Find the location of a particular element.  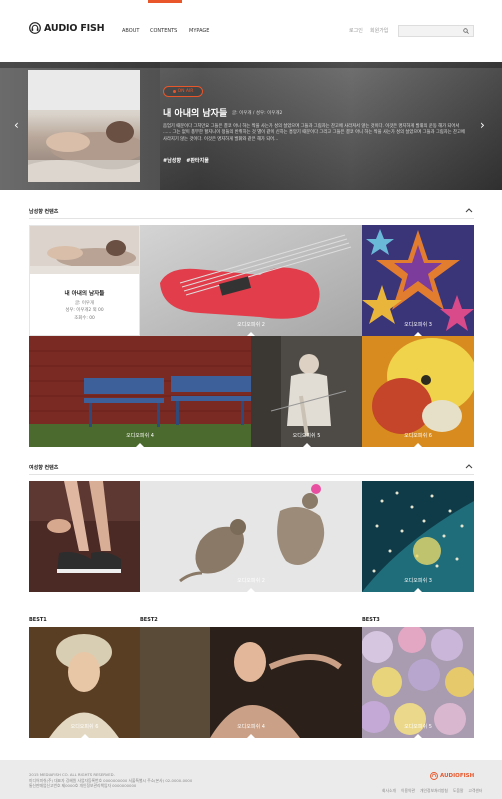

hero-next-arrow: › is located at coordinates (482, 125).